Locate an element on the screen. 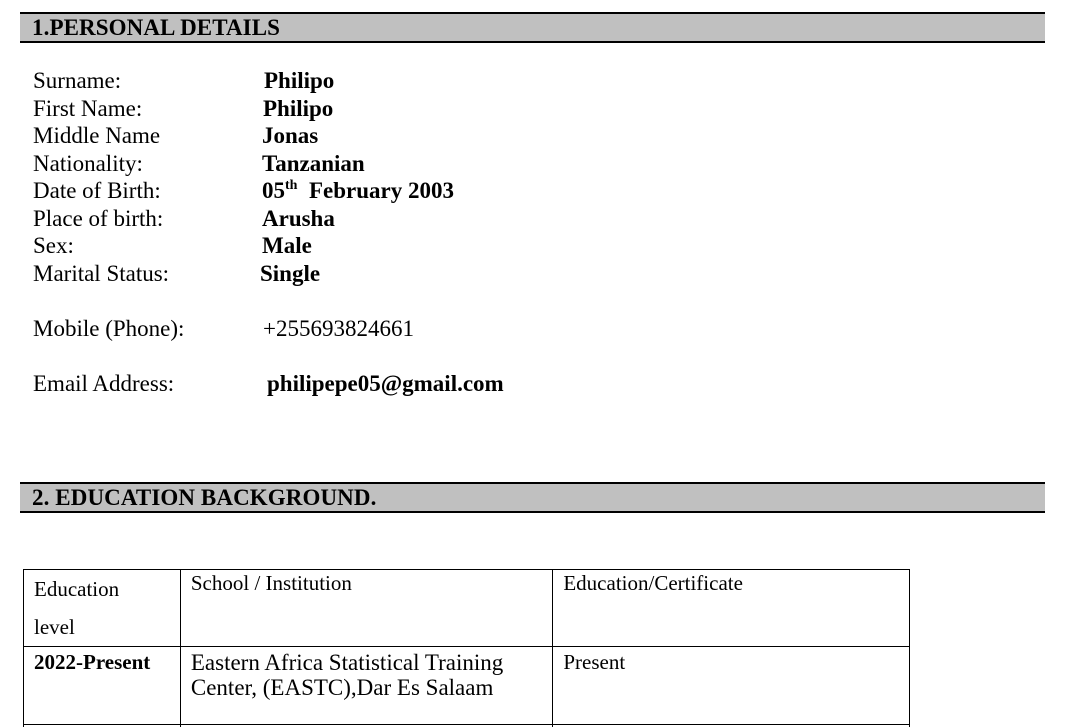 The image size is (1070, 727). mobile-label: Mobile (Phone): is located at coordinates (109, 328).